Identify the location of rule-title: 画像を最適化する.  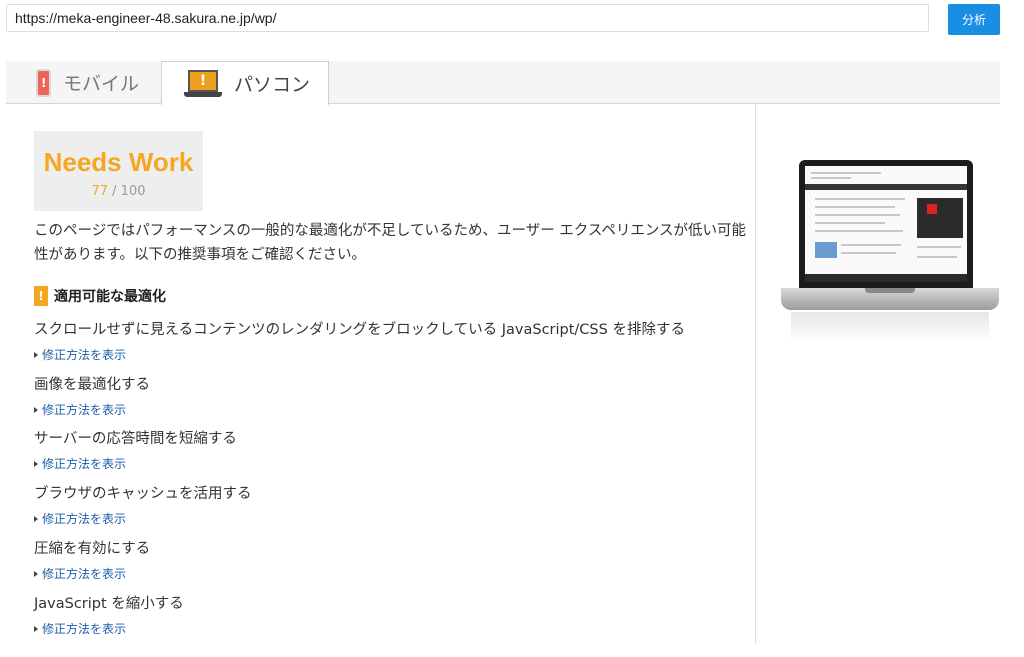
(92, 385).